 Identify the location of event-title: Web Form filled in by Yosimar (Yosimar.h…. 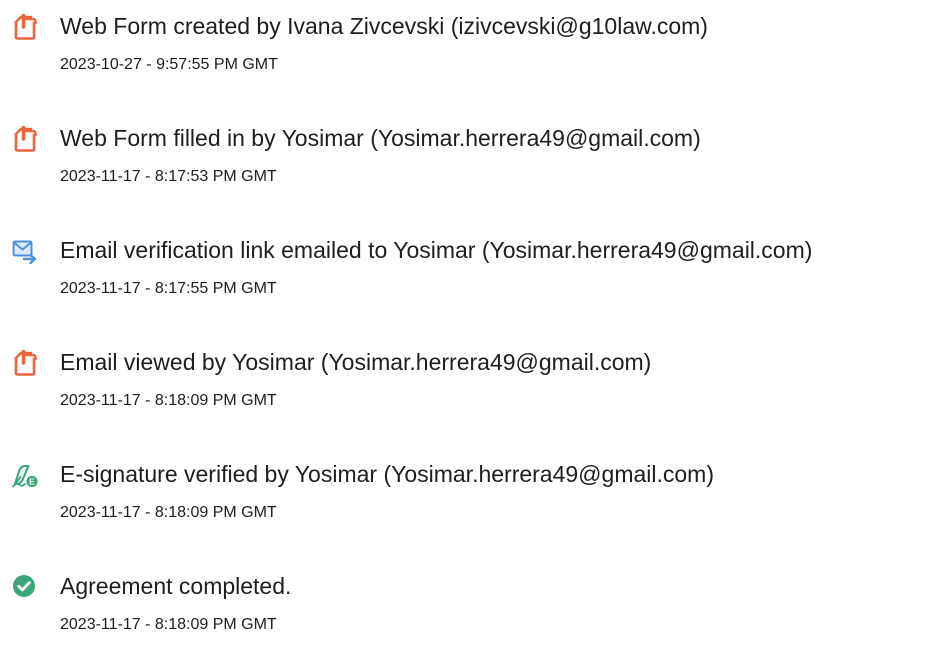
(380, 138).